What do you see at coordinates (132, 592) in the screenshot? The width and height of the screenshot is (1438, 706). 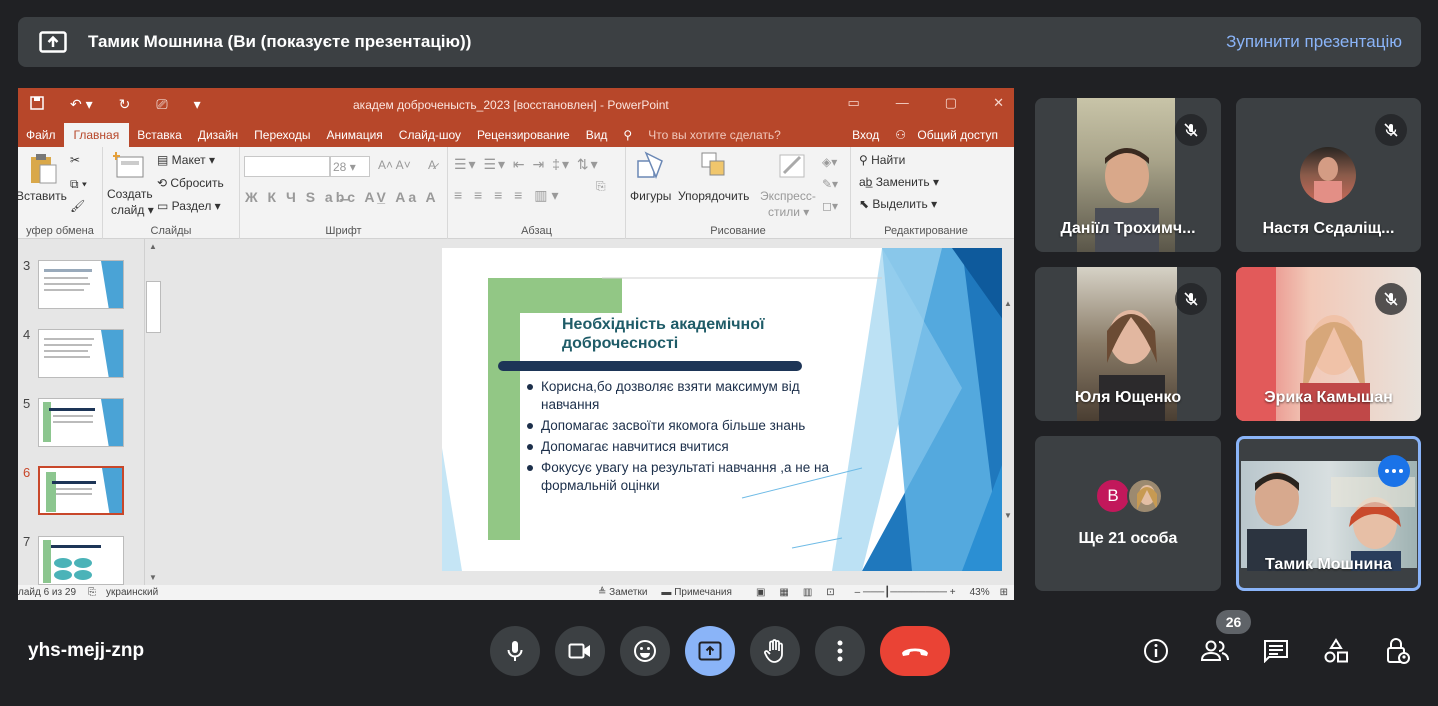 I see `language-indicator: украинский` at bounding box center [132, 592].